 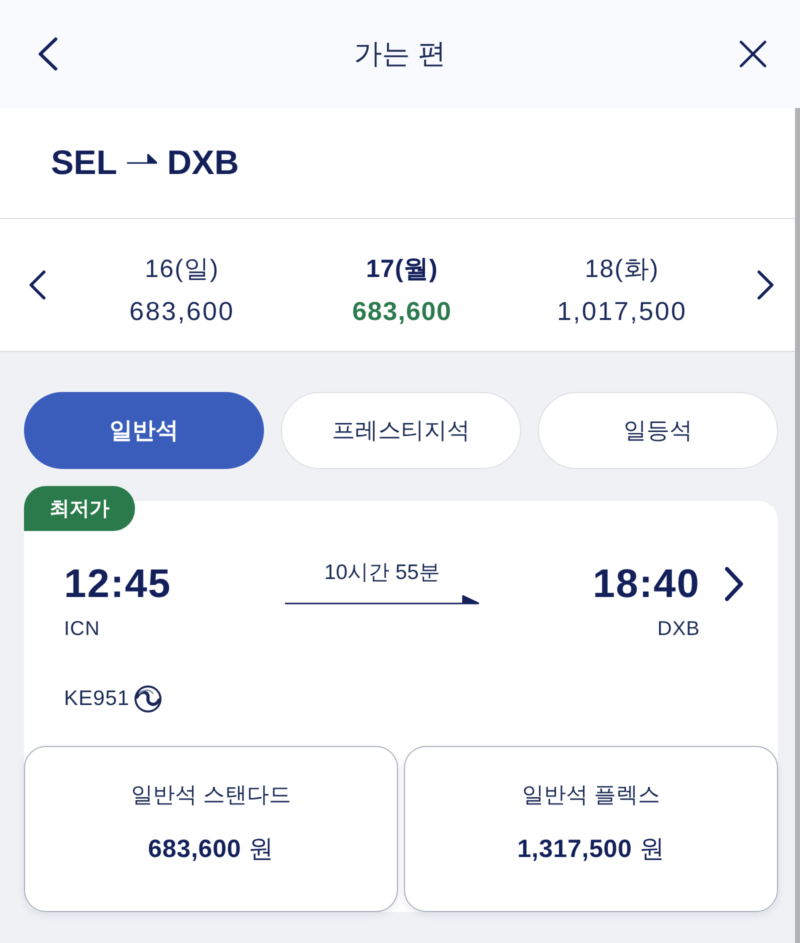 What do you see at coordinates (382, 573) in the screenshot?
I see `flight-duration: 10시간 55분` at bounding box center [382, 573].